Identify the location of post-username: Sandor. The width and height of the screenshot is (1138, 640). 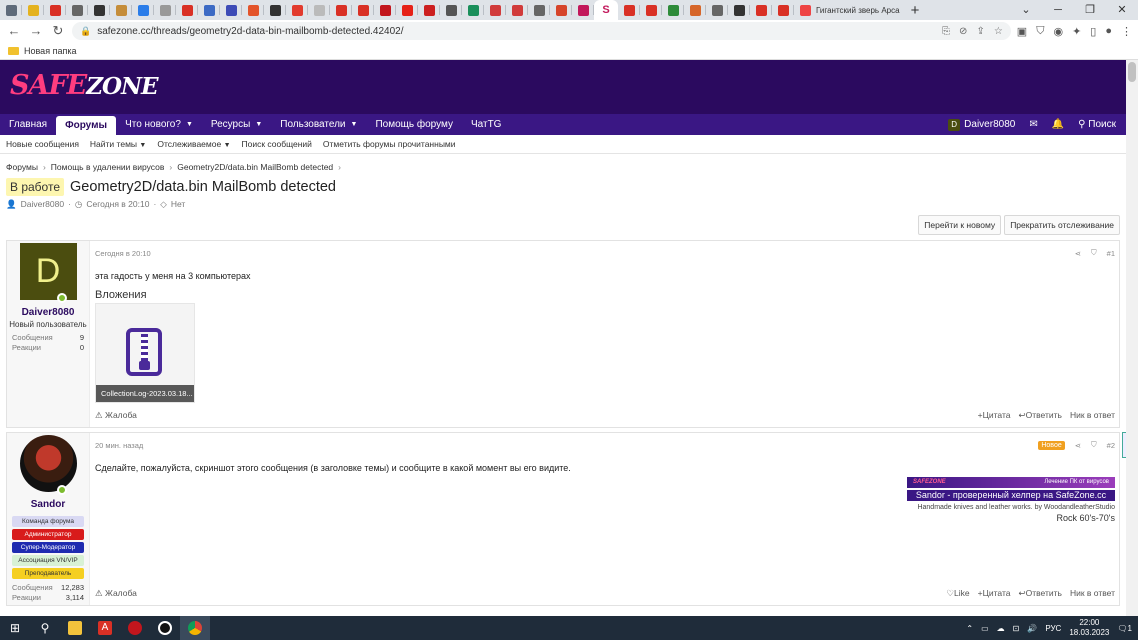
(48, 504).